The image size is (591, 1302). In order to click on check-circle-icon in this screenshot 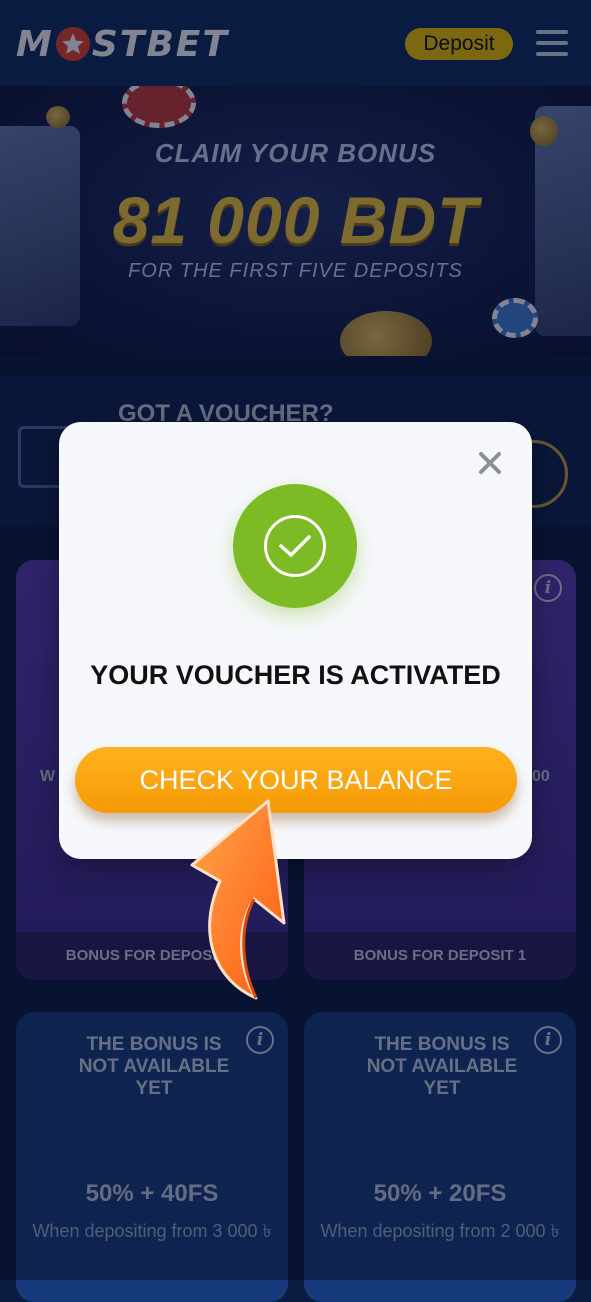, I will do `click(295, 546)`.